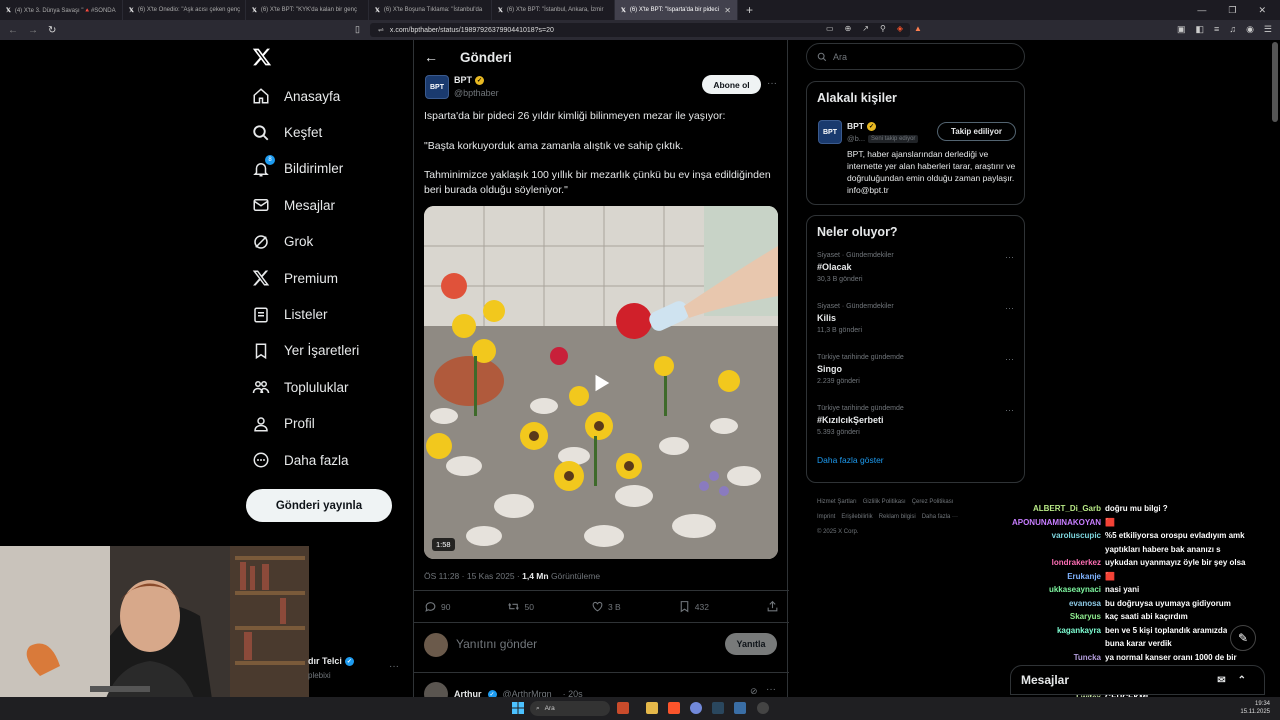 Image resolution: width=1280 pixels, height=720 pixels. I want to click on show-more-link: Daha fazla göster, so click(915, 458).